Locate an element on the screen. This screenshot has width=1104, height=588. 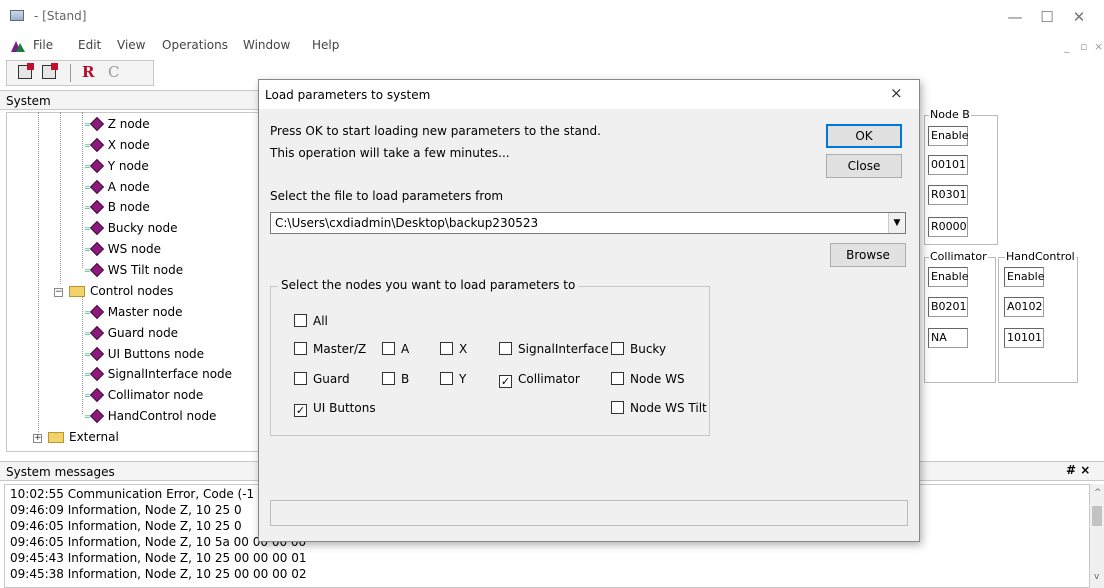
checkbox-collimator: ✓ Collimator is located at coordinates (539, 380).